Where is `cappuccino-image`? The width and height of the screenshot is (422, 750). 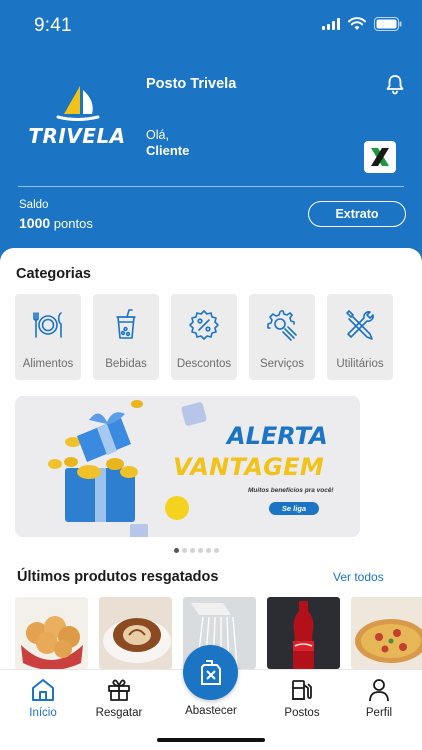
cappuccino-image is located at coordinates (135, 633).